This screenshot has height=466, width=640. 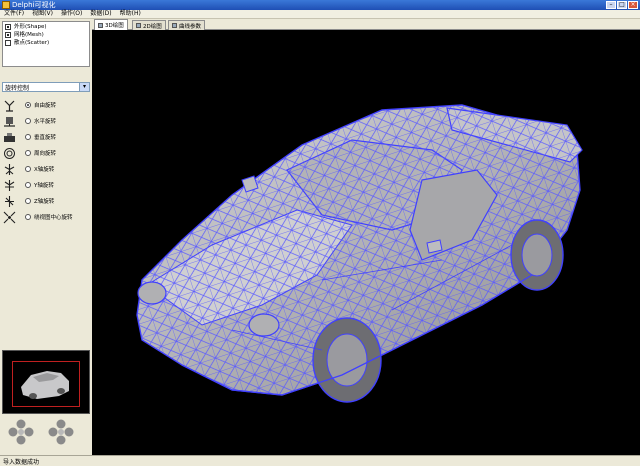 What do you see at coordinates (21, 432) in the screenshot?
I see `rotate-pad-icon` at bounding box center [21, 432].